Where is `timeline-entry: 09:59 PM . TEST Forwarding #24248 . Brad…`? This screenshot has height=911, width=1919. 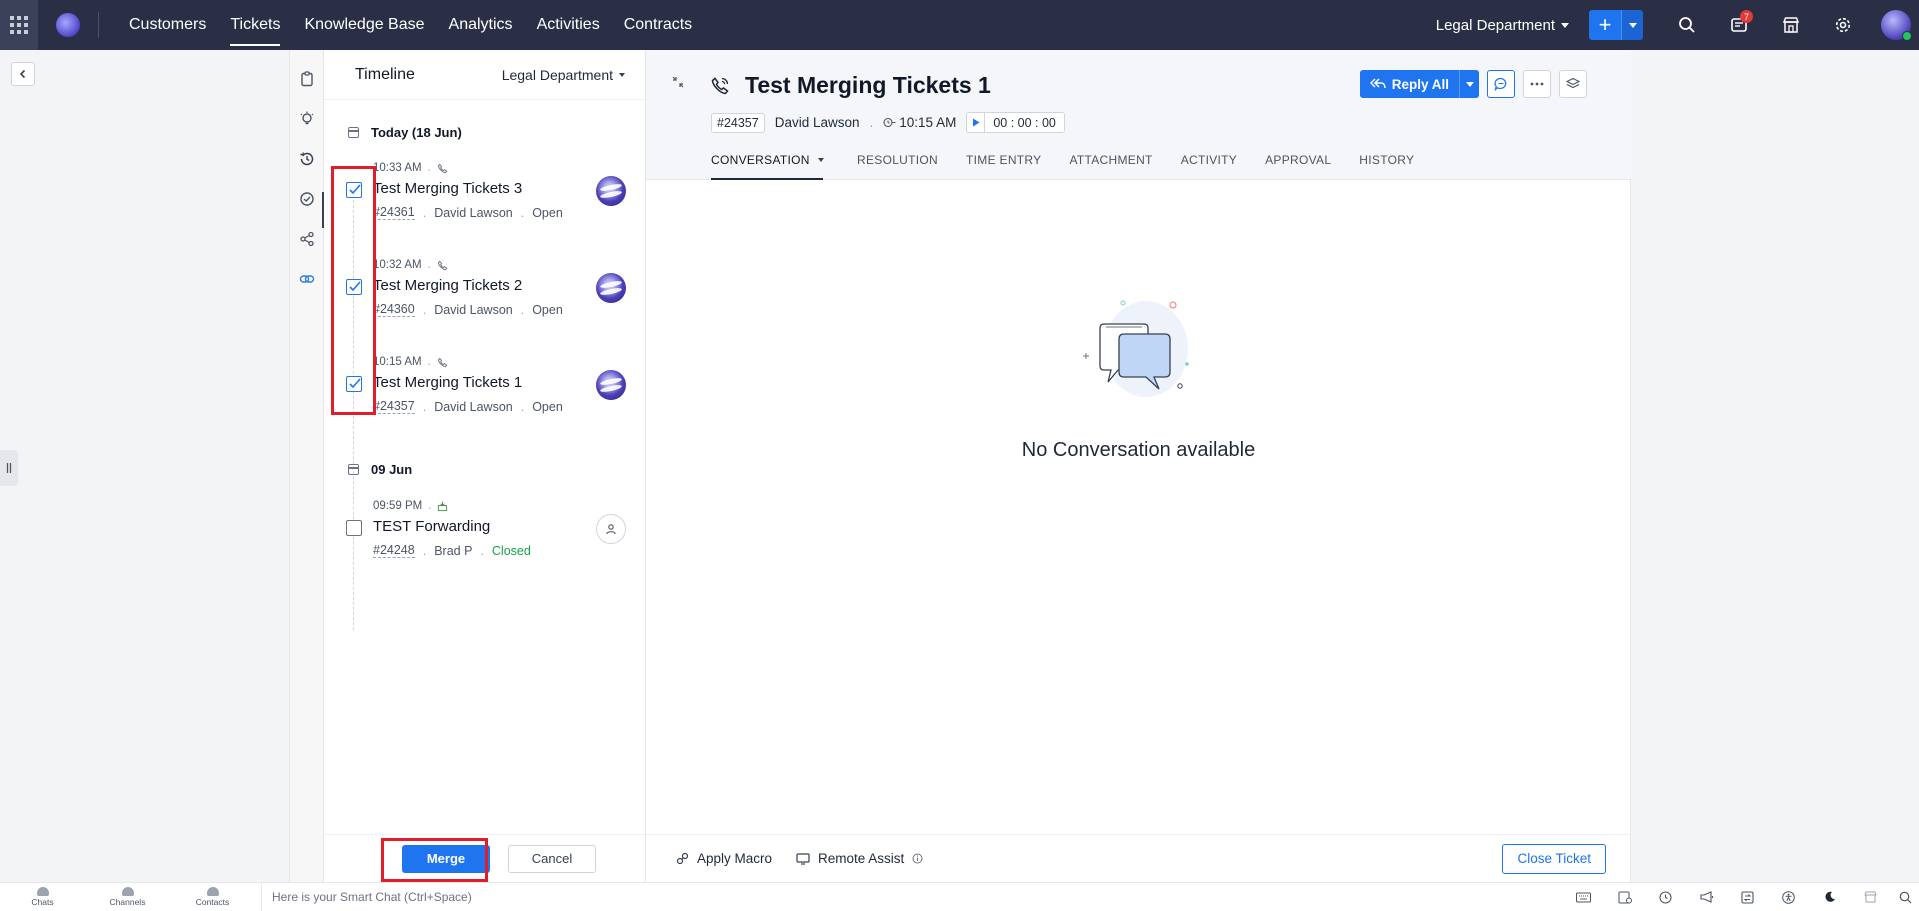
timeline-entry: 09:59 PM . TEST Forwarding #24248 . Brad… is located at coordinates (485, 539).